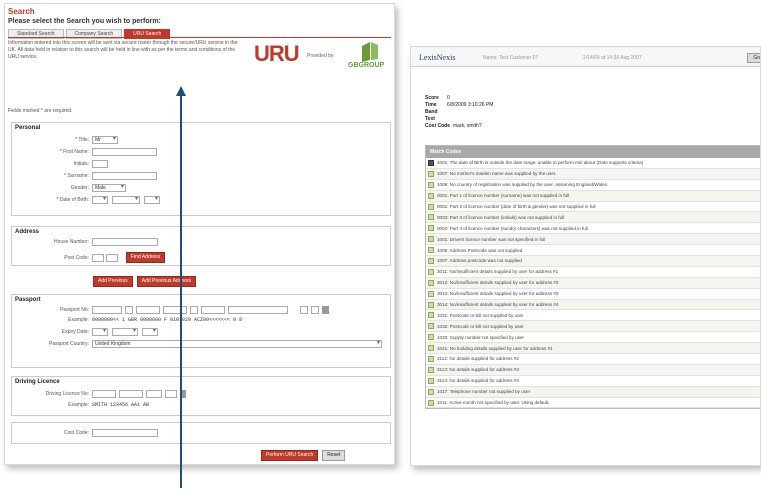  I want to click on personal-heading: Personal, so click(28, 128).